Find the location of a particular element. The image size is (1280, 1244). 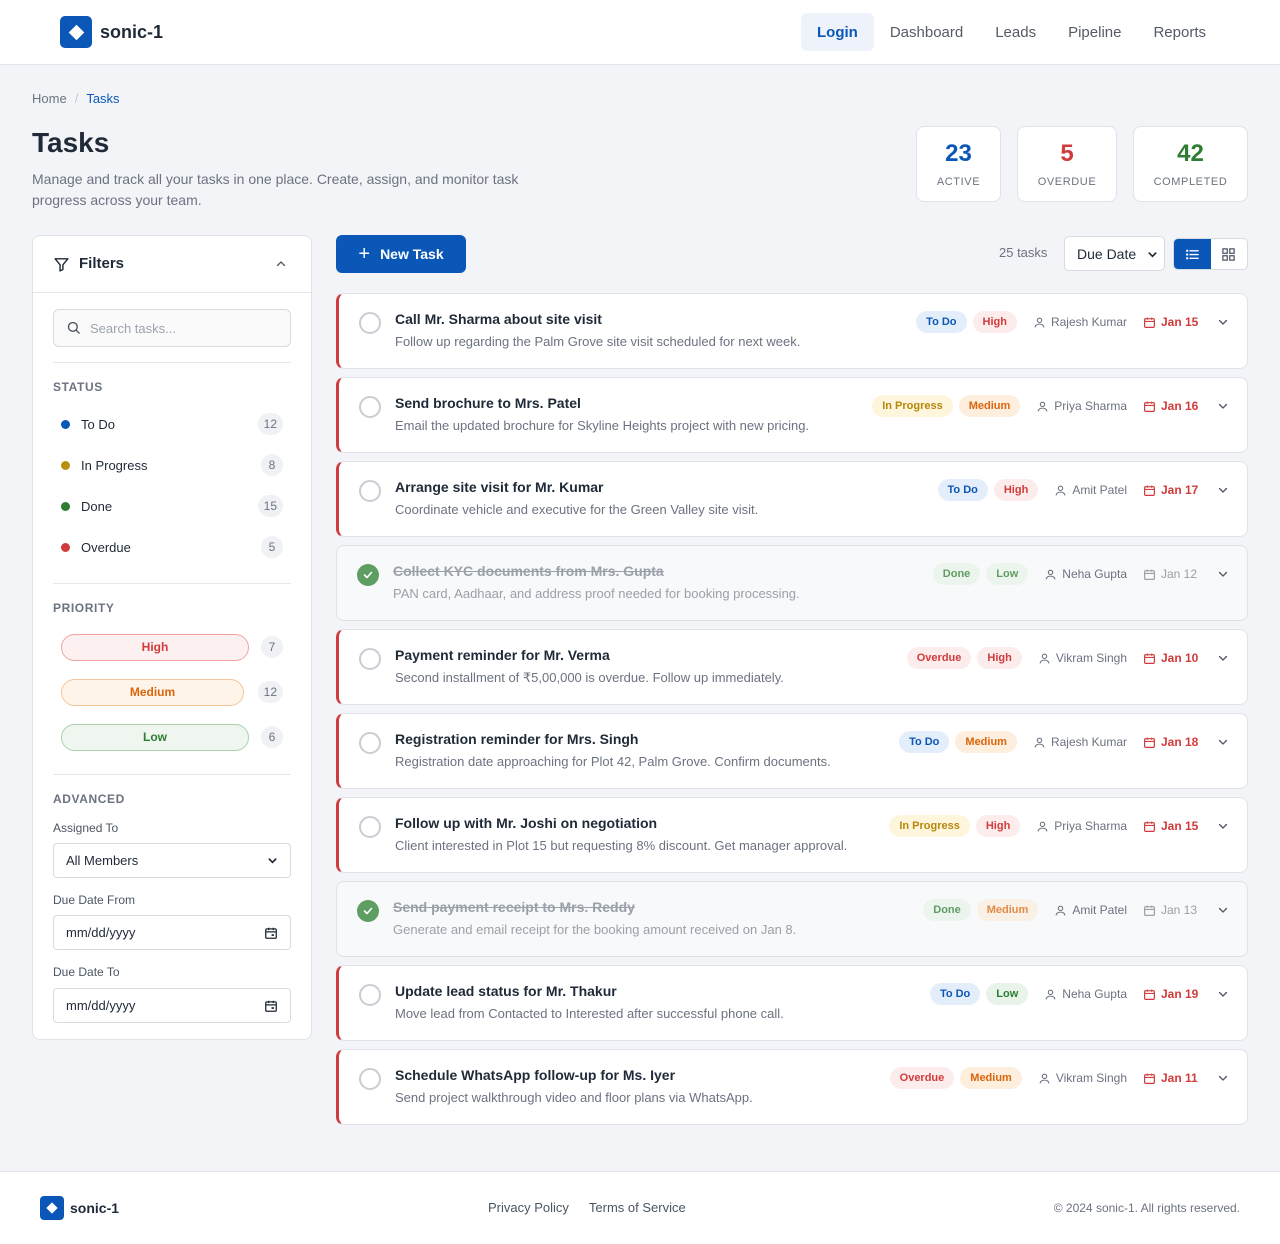

terms-of-service-link: Terms of Service is located at coordinates (637, 1207).